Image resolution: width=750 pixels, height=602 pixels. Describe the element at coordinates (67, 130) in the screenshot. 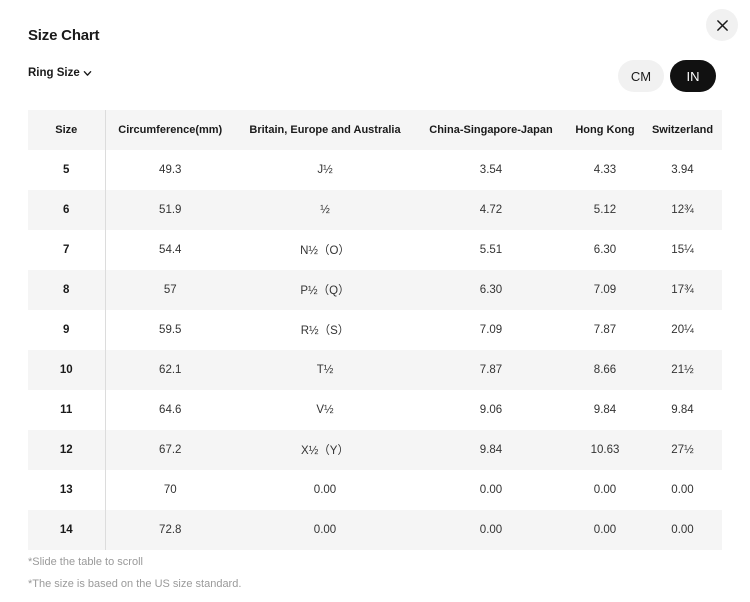

I see `column-header: Size` at that location.